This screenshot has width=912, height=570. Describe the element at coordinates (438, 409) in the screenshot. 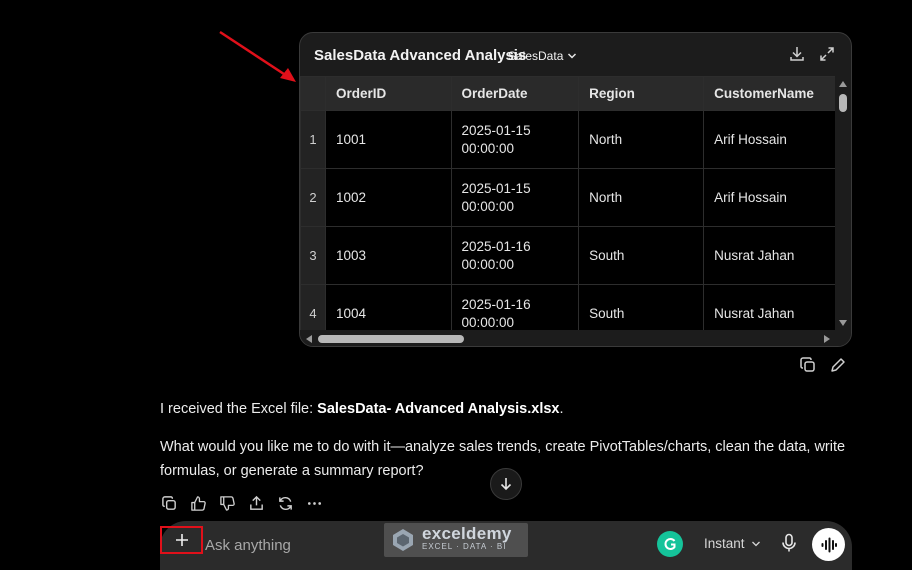

I see `attached-file-name: SalesData- Advanced Analysis.xlsx` at that location.